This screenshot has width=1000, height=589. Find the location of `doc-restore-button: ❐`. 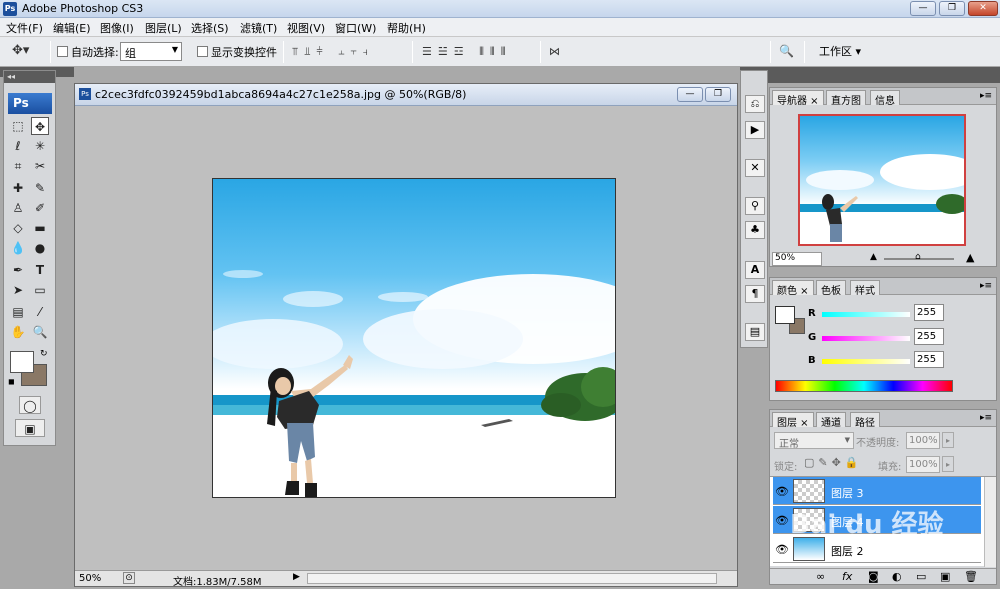

doc-restore-button: ❐ is located at coordinates (718, 94).